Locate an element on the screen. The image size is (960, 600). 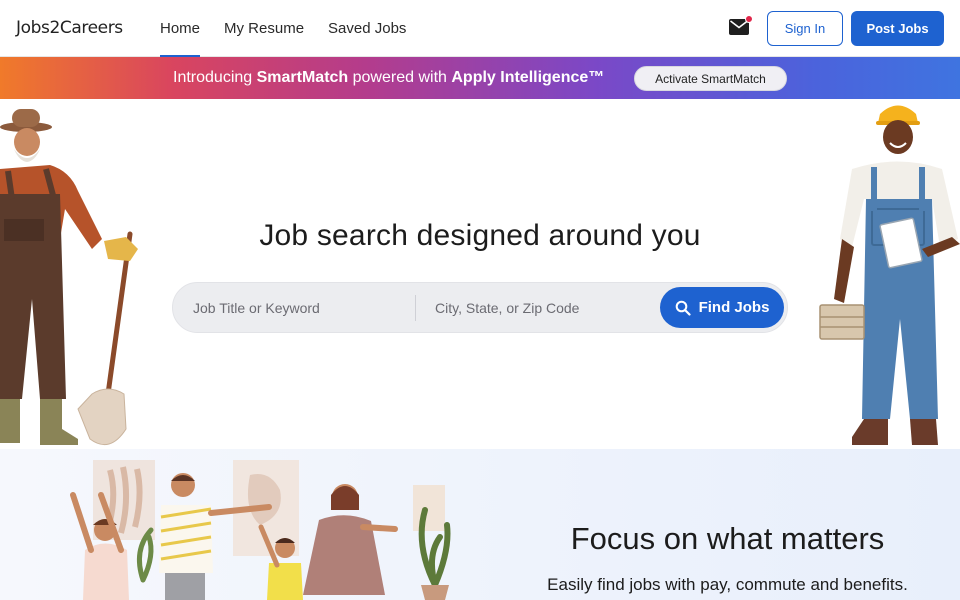
team-illustration is located at coordinates (260, 530).